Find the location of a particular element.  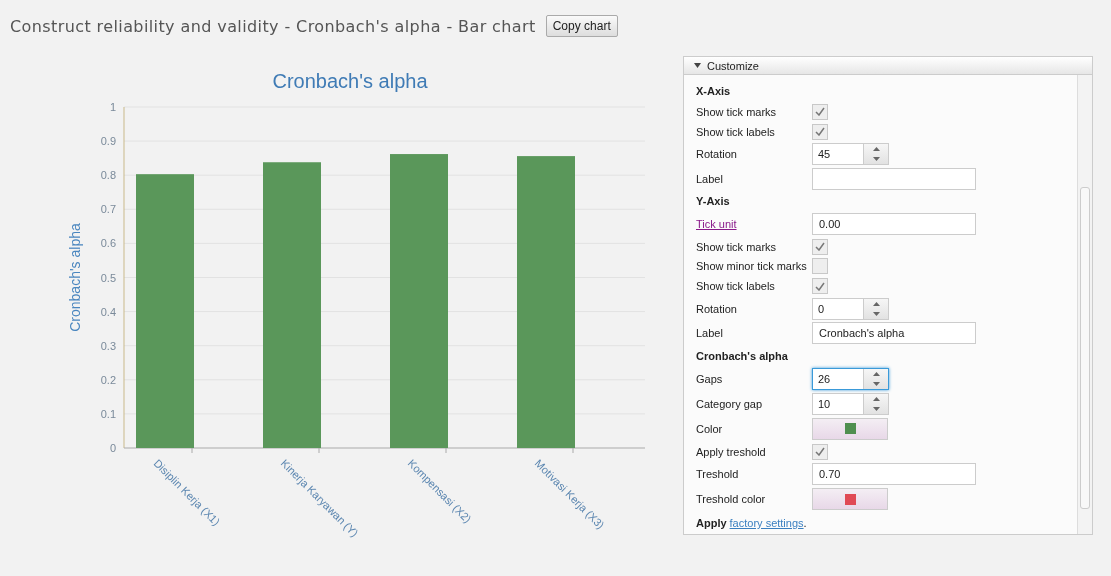

customize-title: Customize is located at coordinates (733, 65).